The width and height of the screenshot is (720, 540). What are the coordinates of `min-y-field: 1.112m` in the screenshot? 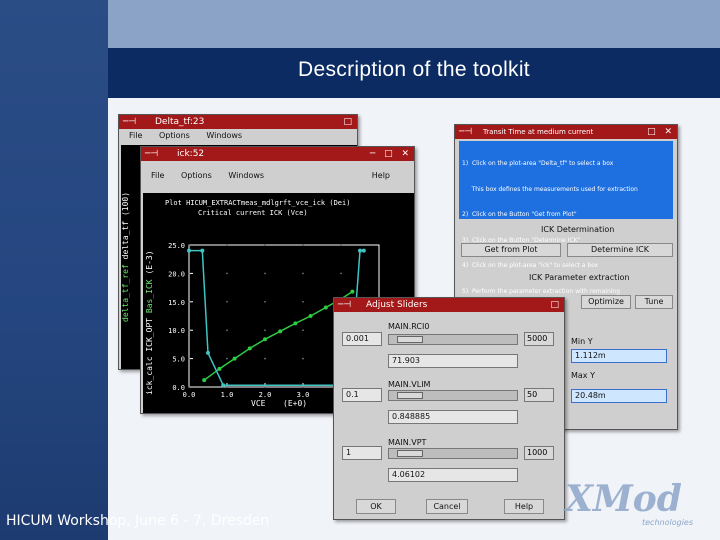 It's located at (619, 356).